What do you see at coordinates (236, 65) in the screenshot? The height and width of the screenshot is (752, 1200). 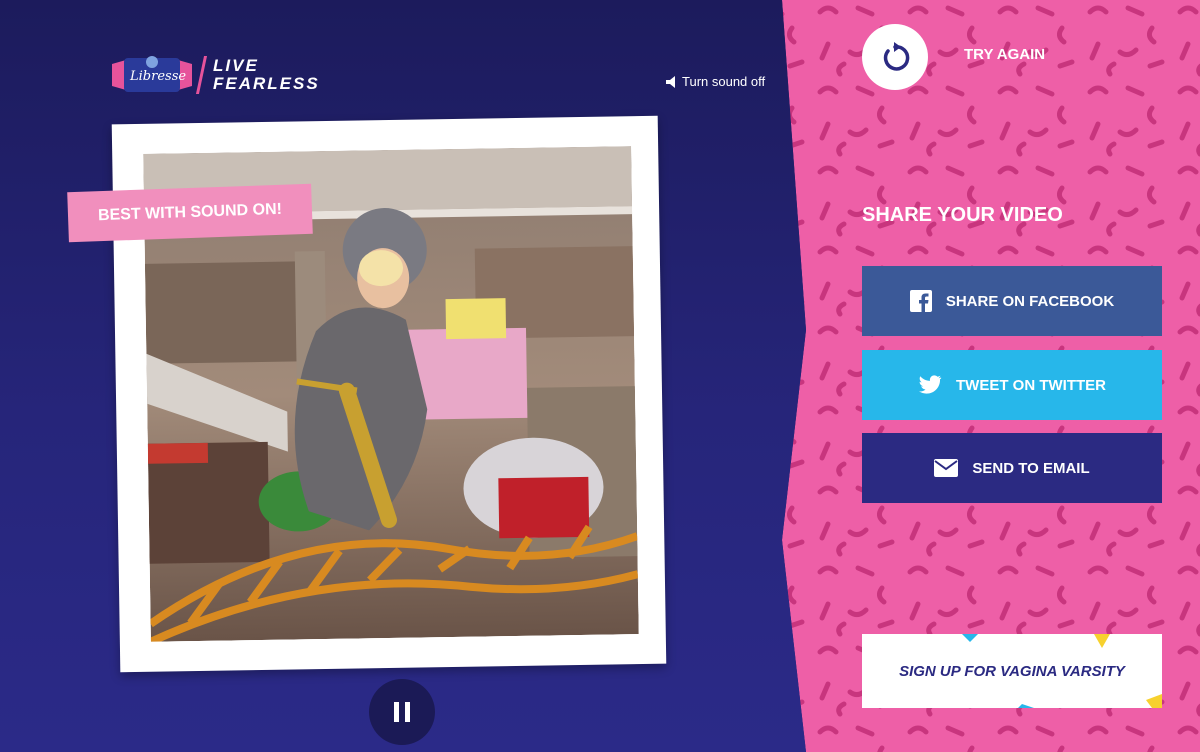 I see `tagline-line1: LIVE` at bounding box center [236, 65].